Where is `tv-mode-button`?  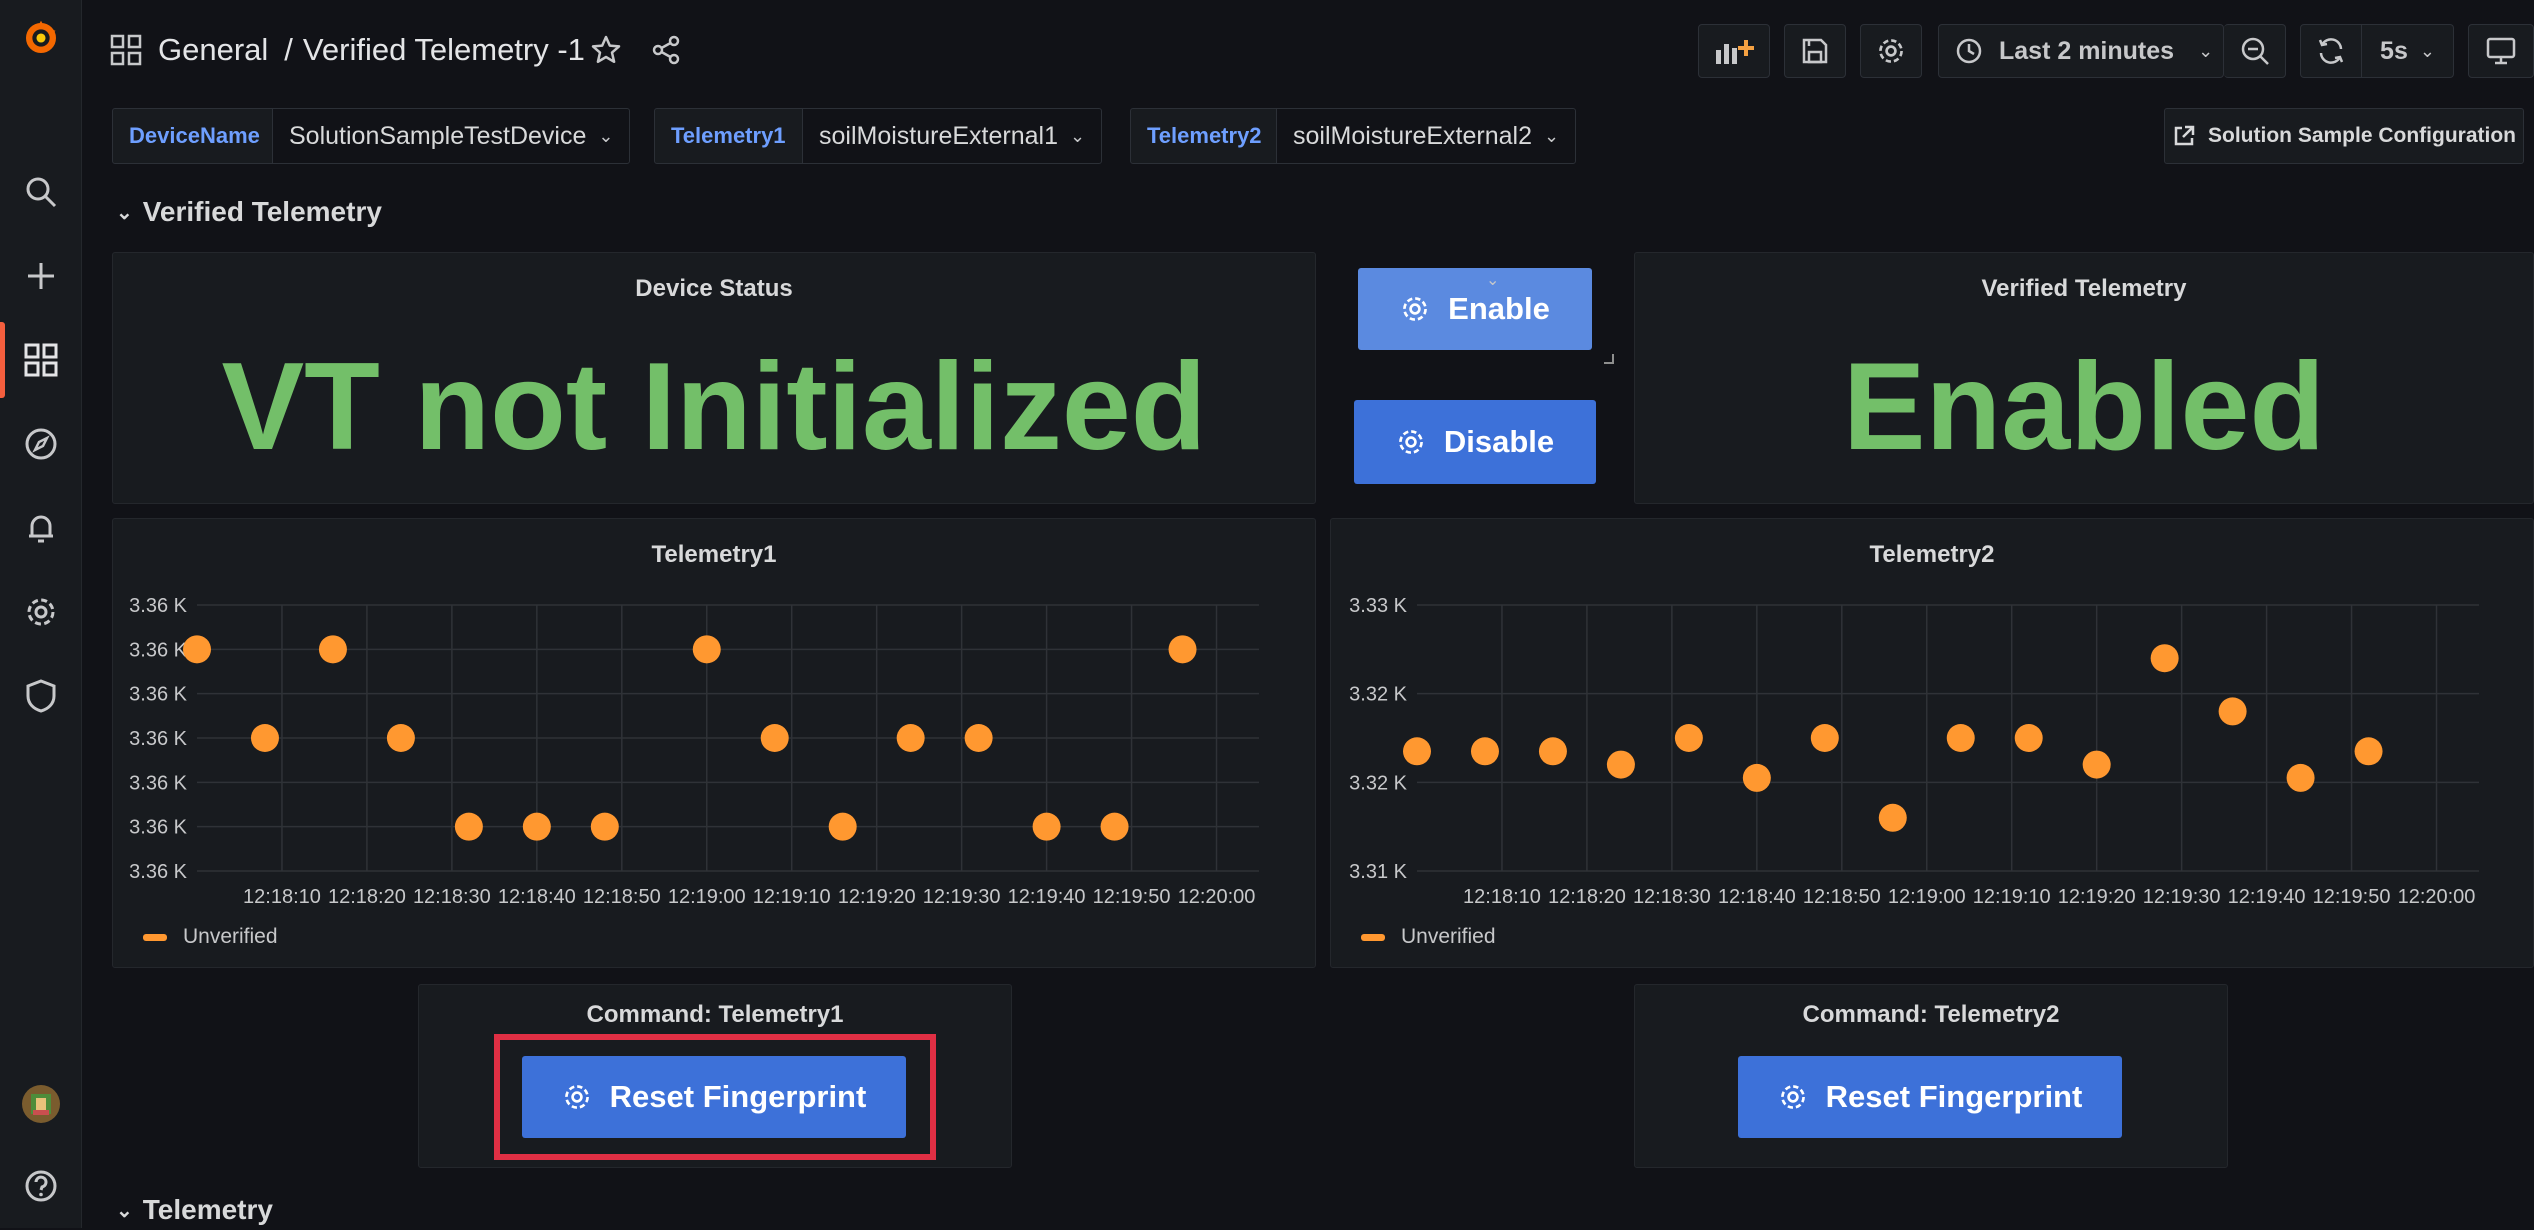
tv-mode-button is located at coordinates (2501, 51).